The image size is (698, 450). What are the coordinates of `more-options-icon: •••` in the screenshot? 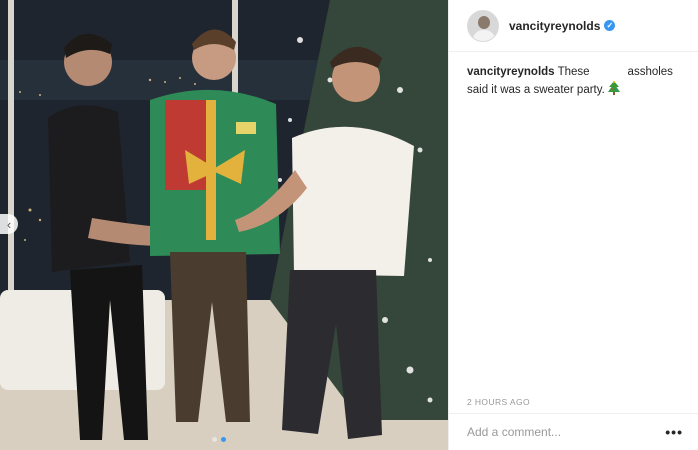 It's located at (674, 432).